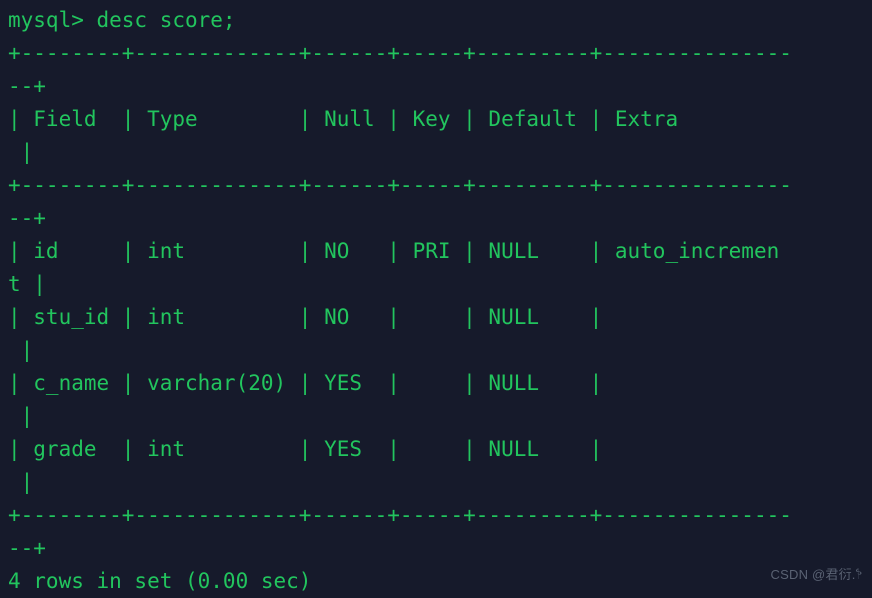  What do you see at coordinates (21, 416) in the screenshot?
I see `terminal-line-row-c-name-wrap: |` at bounding box center [21, 416].